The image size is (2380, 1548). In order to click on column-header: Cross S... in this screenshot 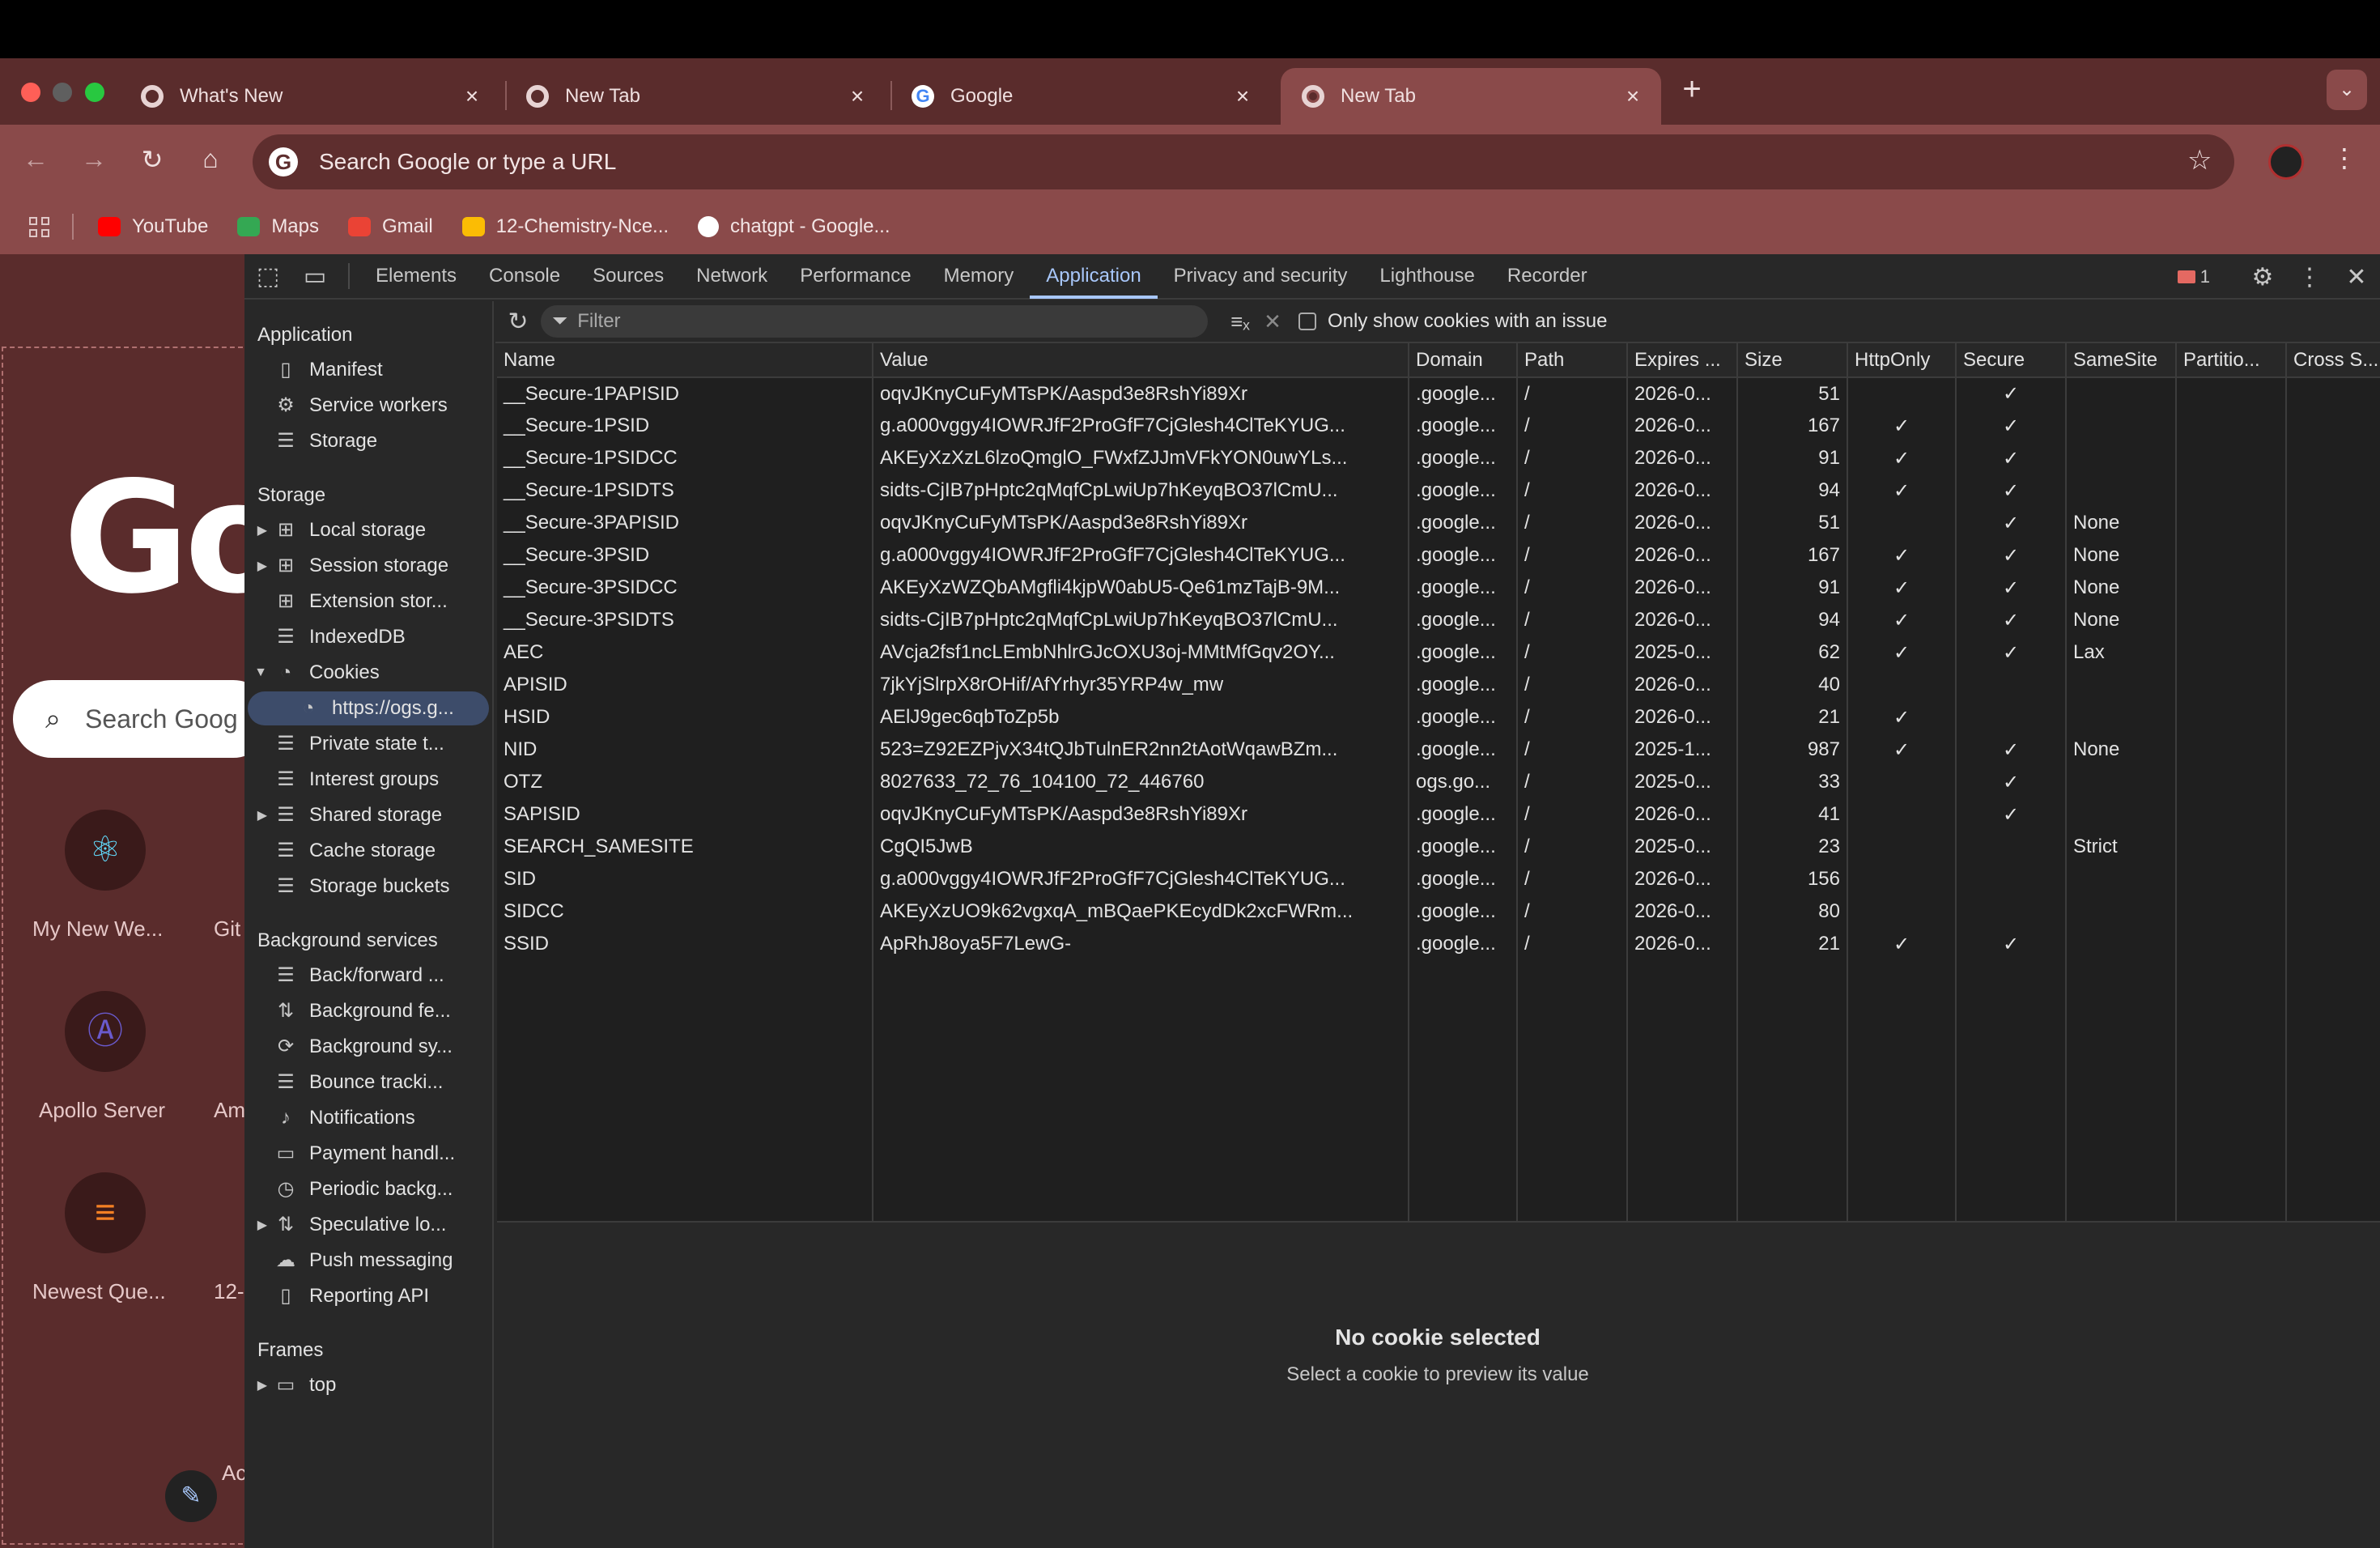, I will do `click(2333, 360)`.